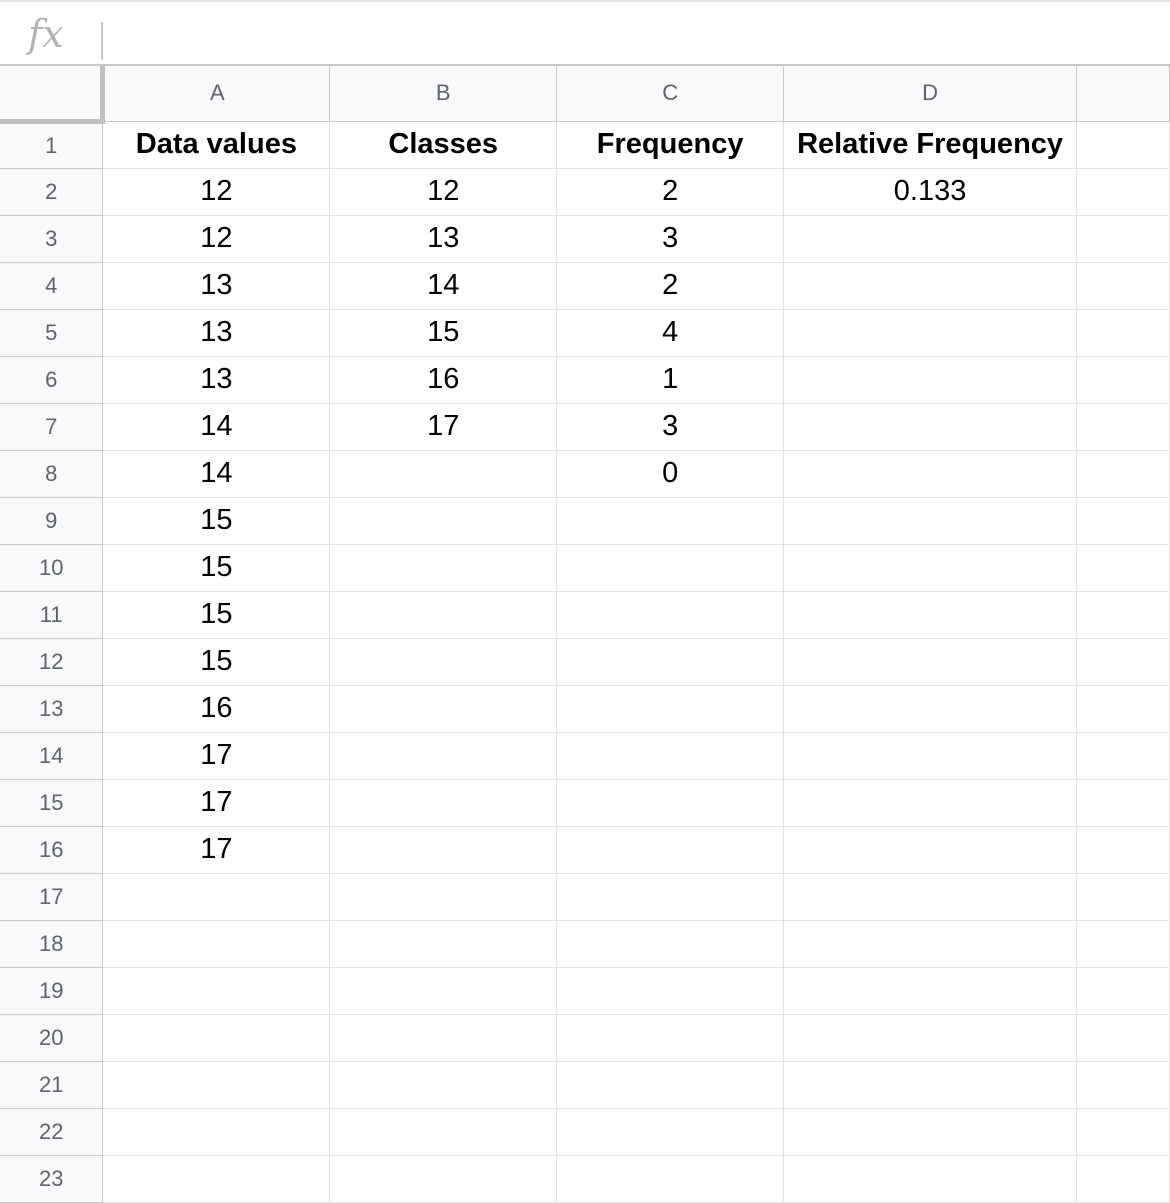  Describe the element at coordinates (1123, 521) in the screenshot. I see `cell-e9` at that location.